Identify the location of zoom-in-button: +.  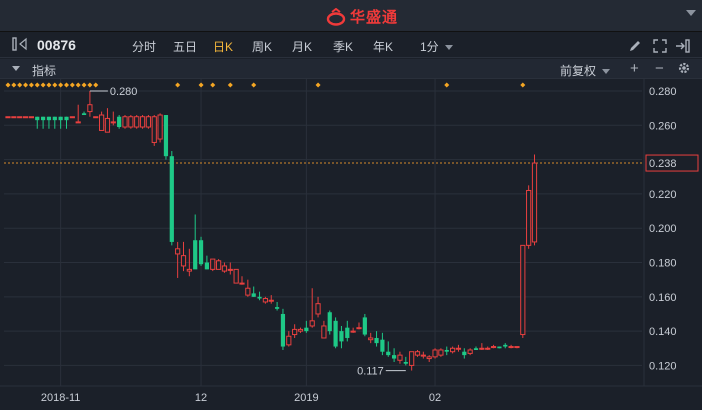
(634, 68).